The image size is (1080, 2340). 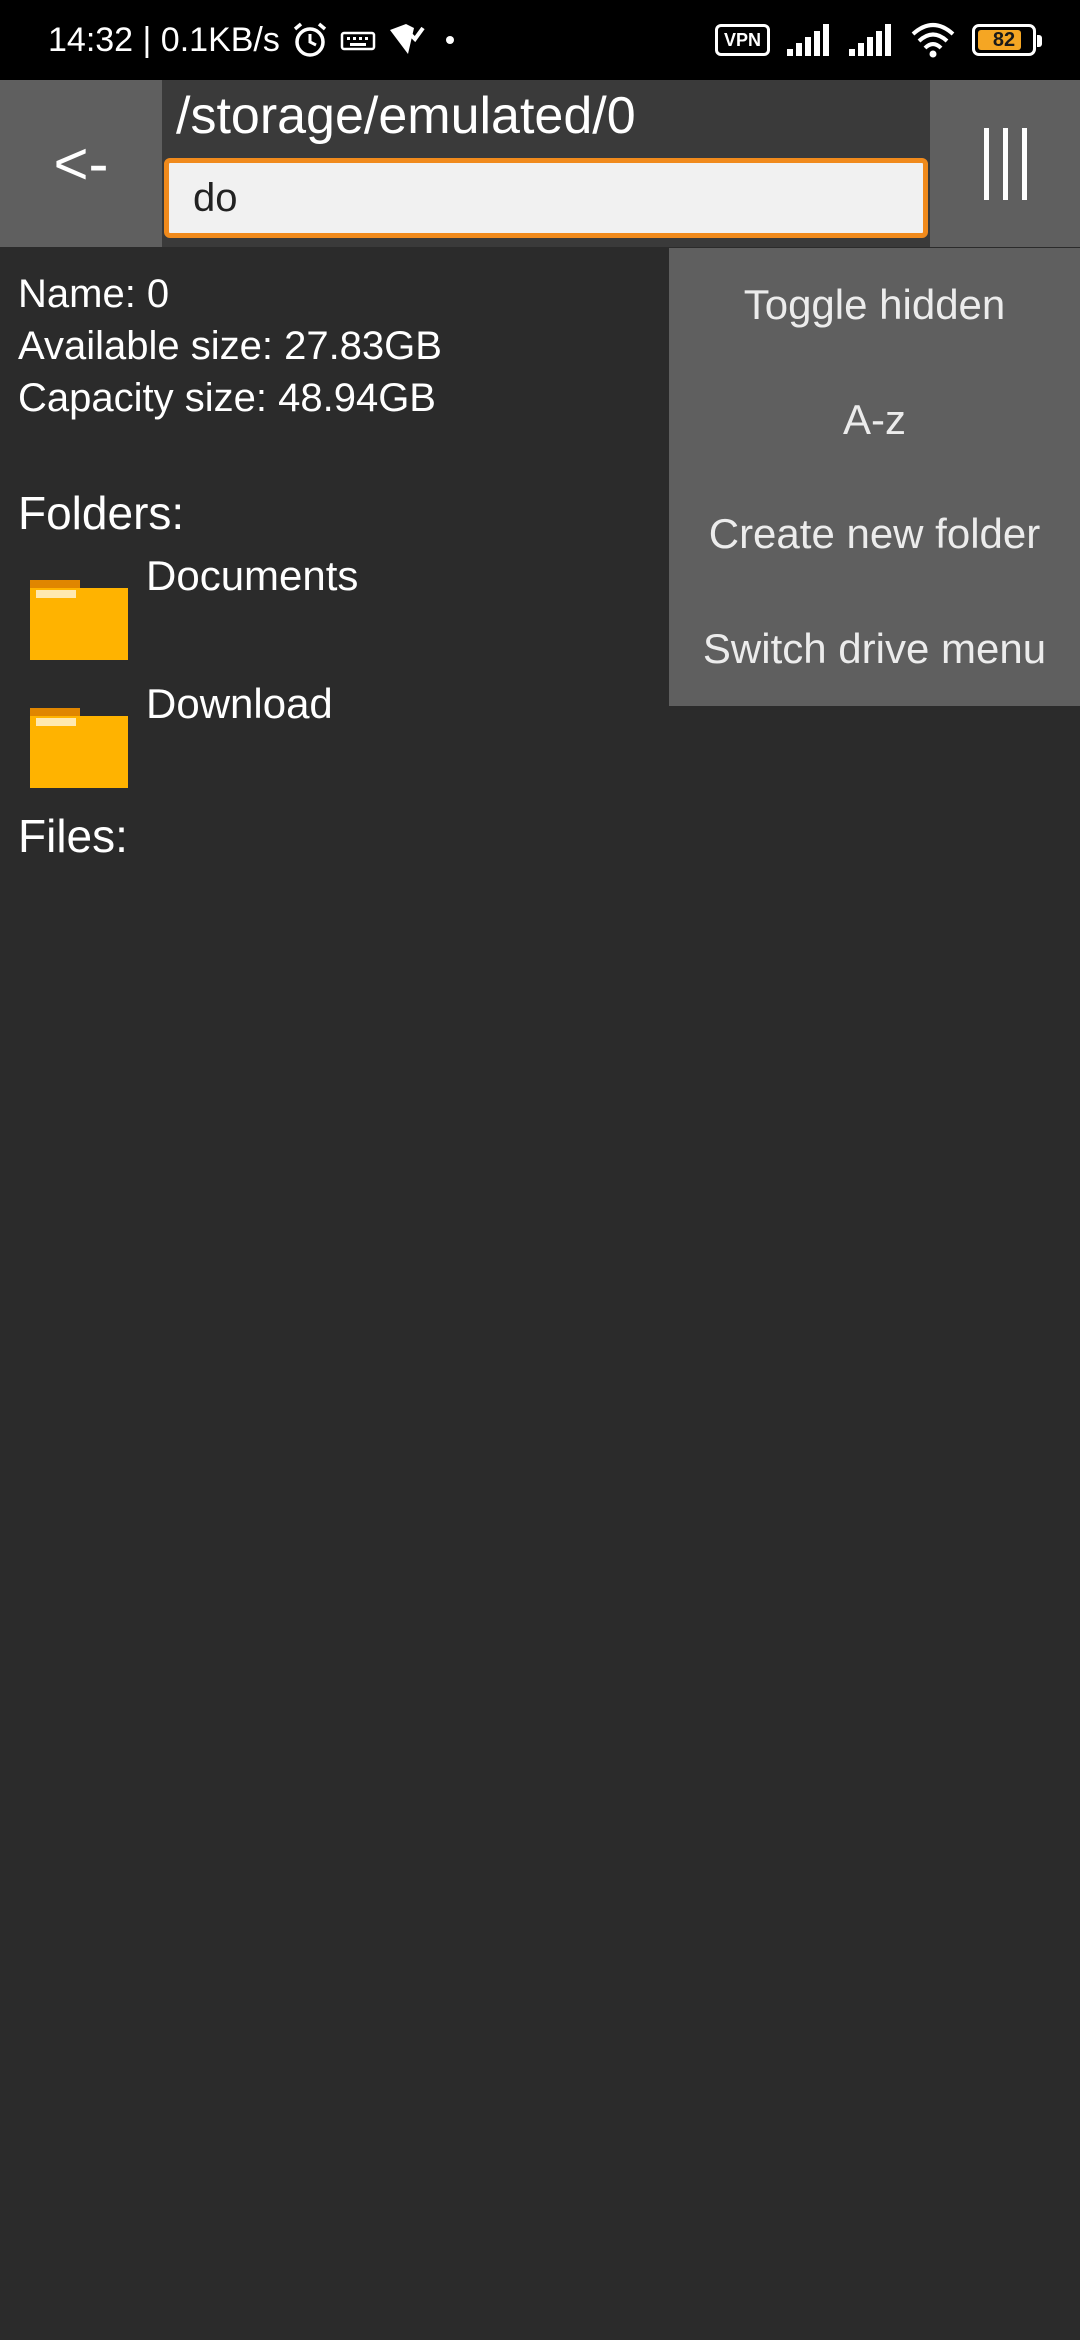 What do you see at coordinates (449, 40) in the screenshot?
I see `notification-dot-icon` at bounding box center [449, 40].